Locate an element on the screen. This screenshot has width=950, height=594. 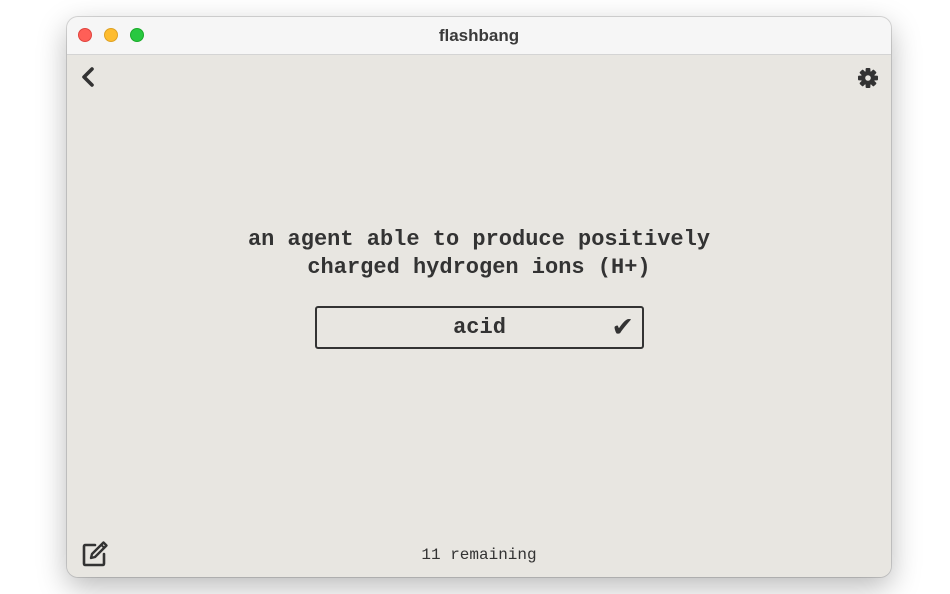
back-button is located at coordinates (88, 77).